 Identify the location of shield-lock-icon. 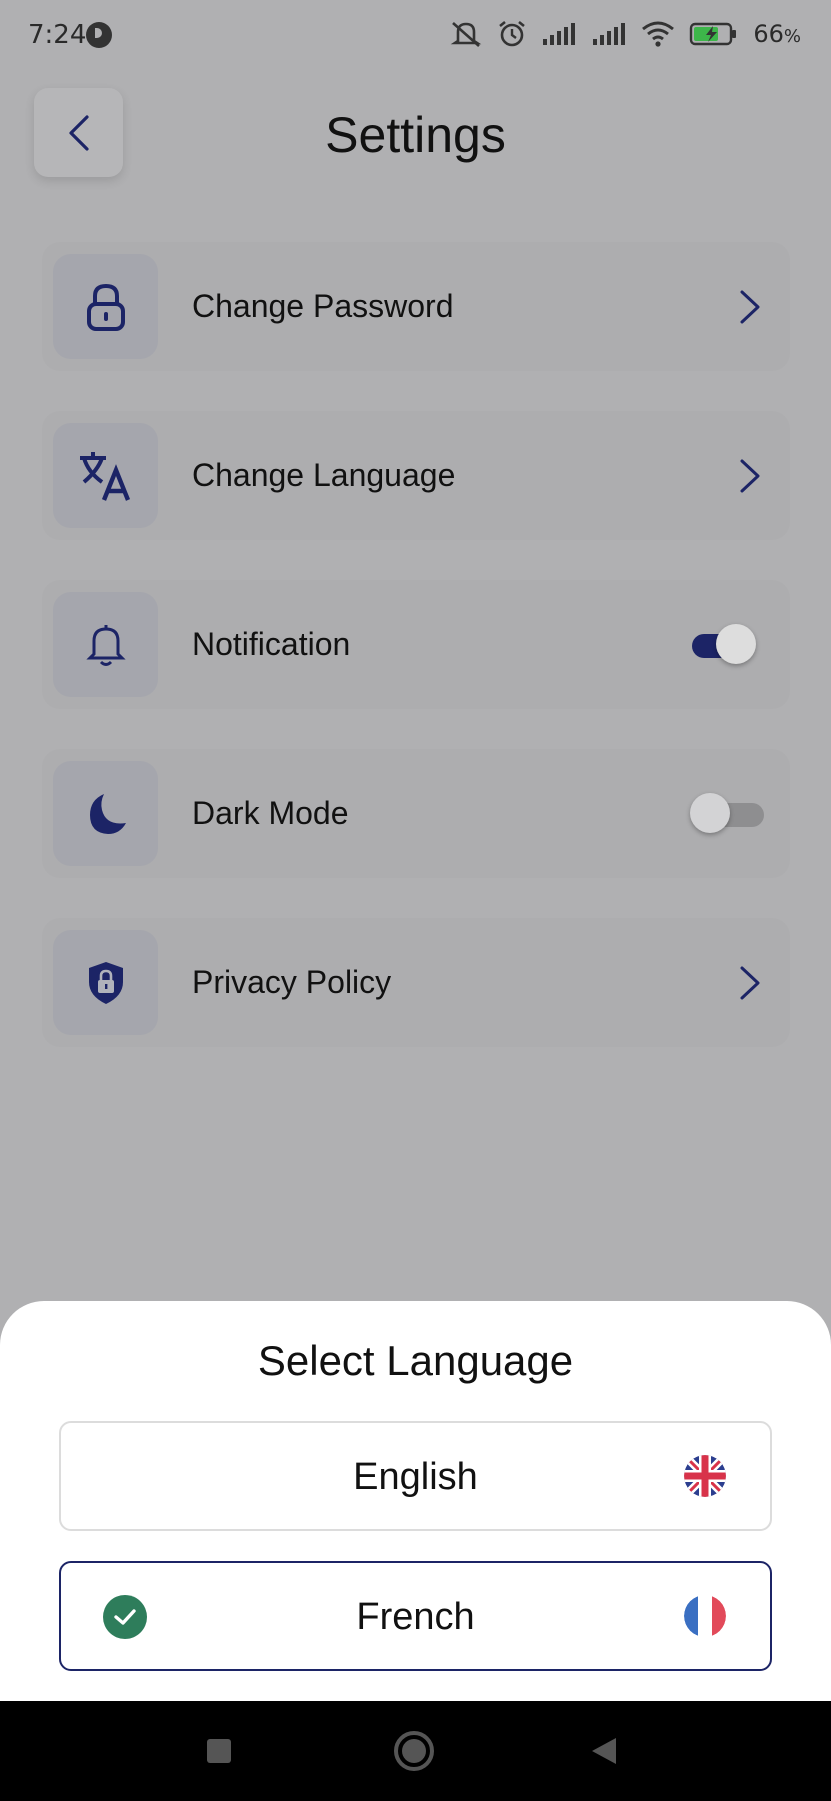
(105, 982).